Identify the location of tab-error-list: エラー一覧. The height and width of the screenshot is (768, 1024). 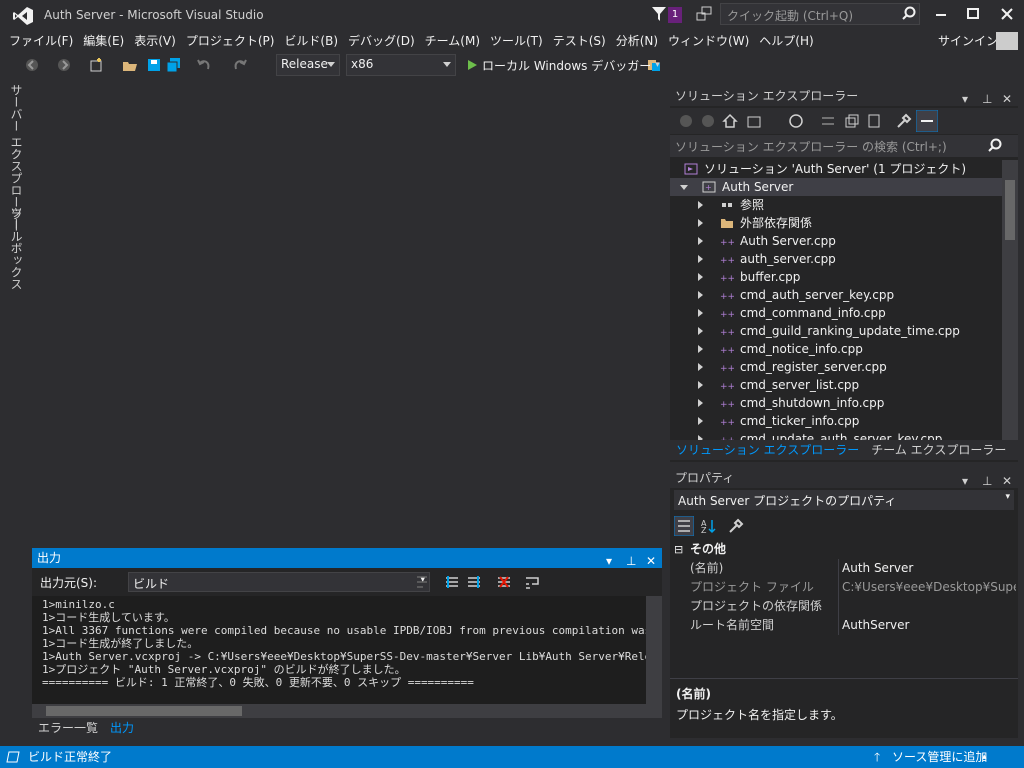
(68, 728).